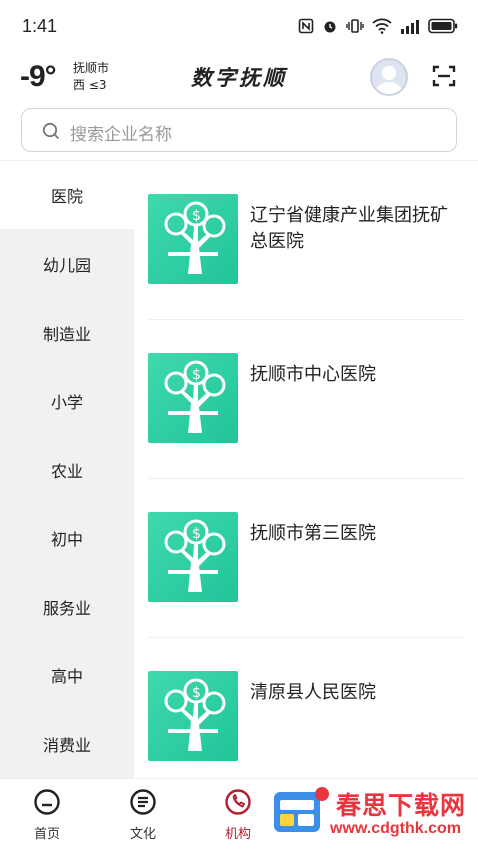 The image size is (478, 850). I want to click on category-item-primary-school: 小学, so click(67, 401).